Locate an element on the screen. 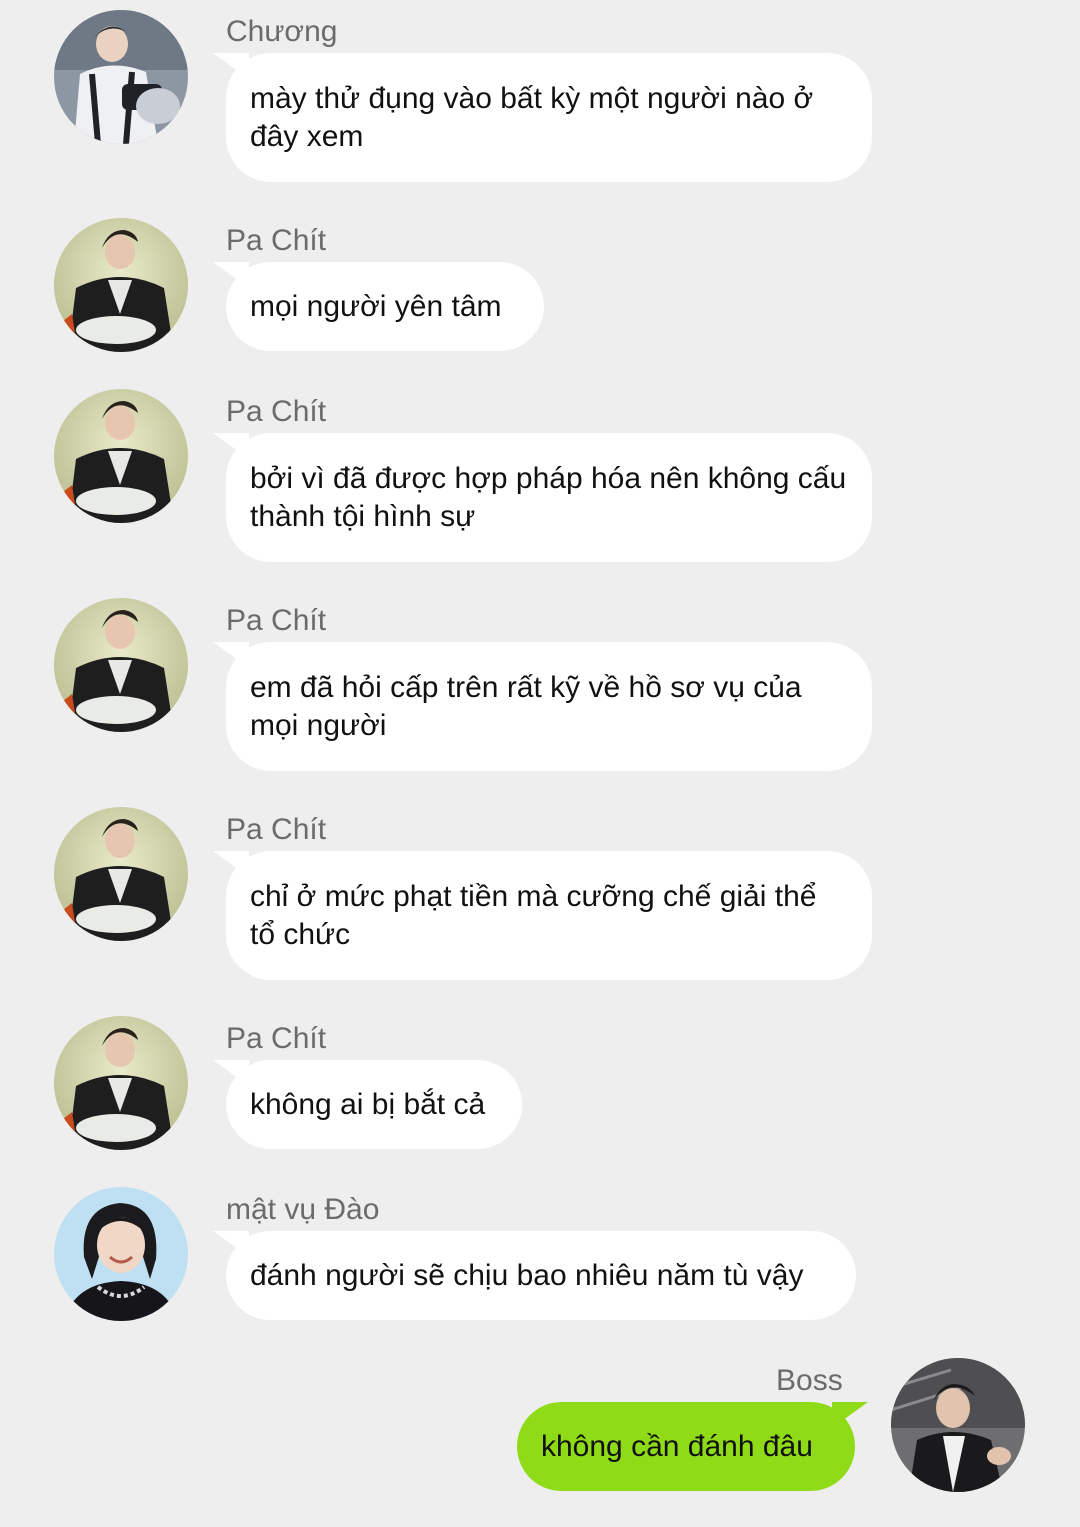  message-bubble: đánh người sẽ chịu bao nhiêu năm tù vậy is located at coordinates (541, 1275).